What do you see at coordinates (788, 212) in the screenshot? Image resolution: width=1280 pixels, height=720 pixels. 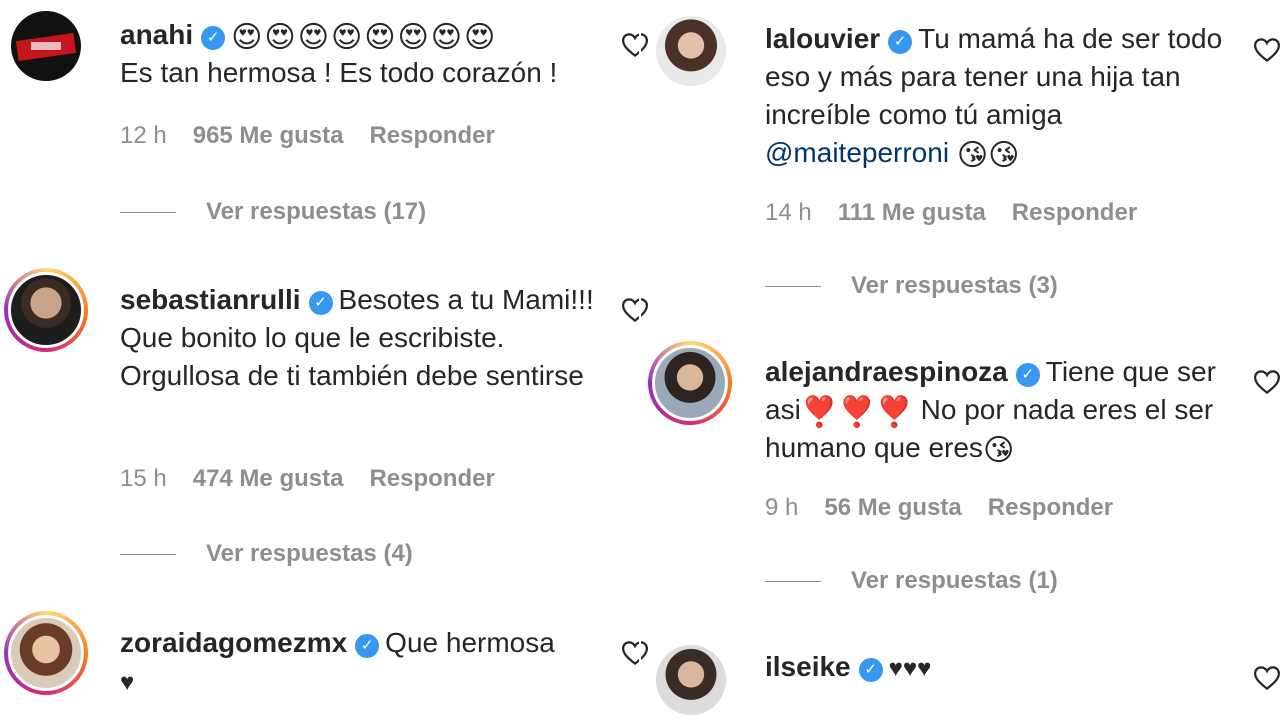 I see `timestamp: 14 h` at bounding box center [788, 212].